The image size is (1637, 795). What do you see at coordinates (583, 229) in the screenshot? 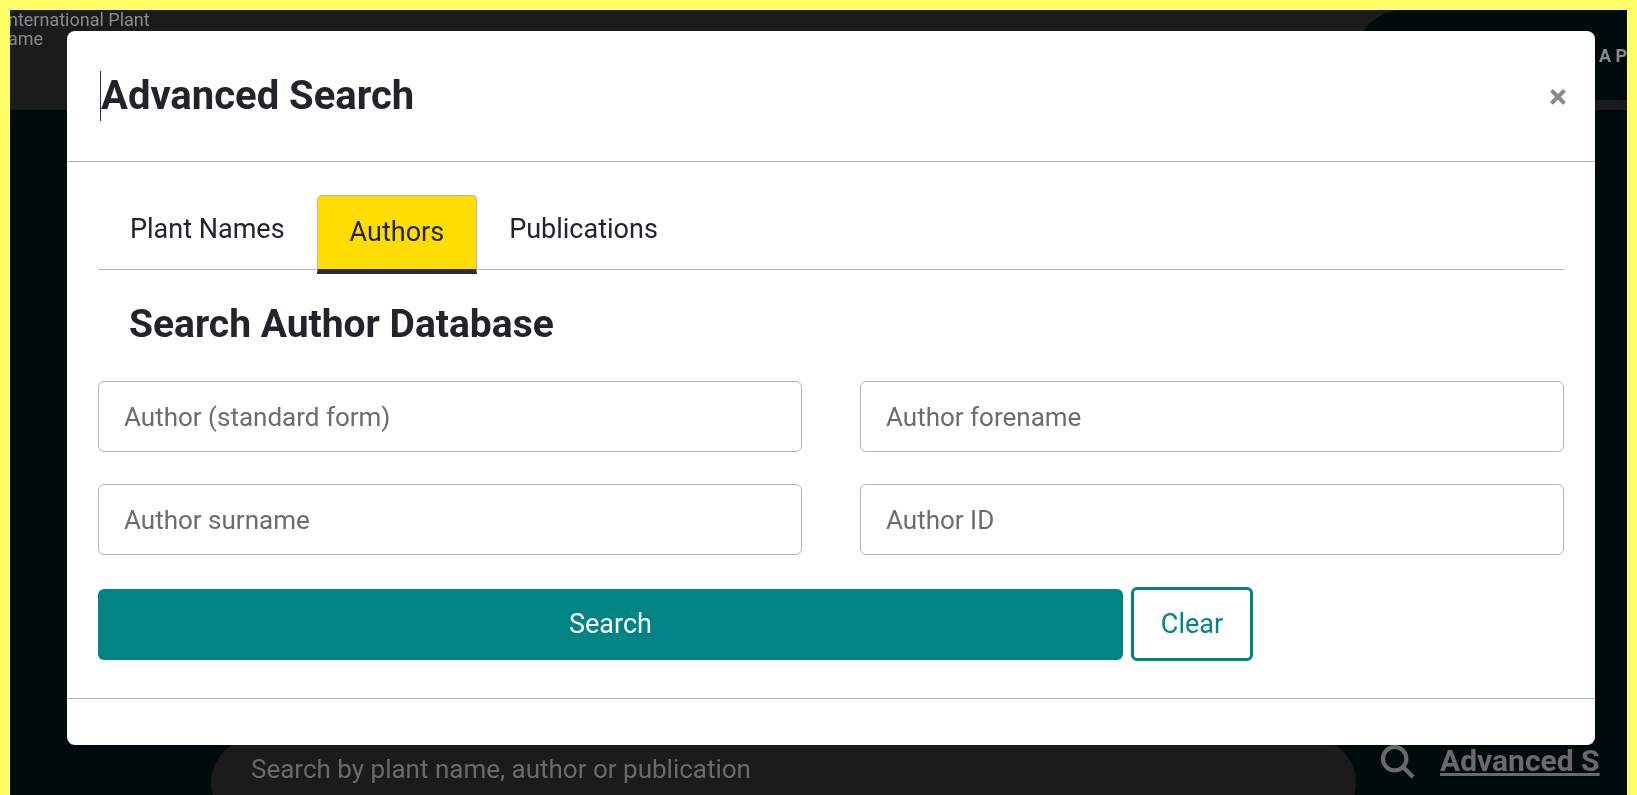
I see `tab: Publications` at bounding box center [583, 229].